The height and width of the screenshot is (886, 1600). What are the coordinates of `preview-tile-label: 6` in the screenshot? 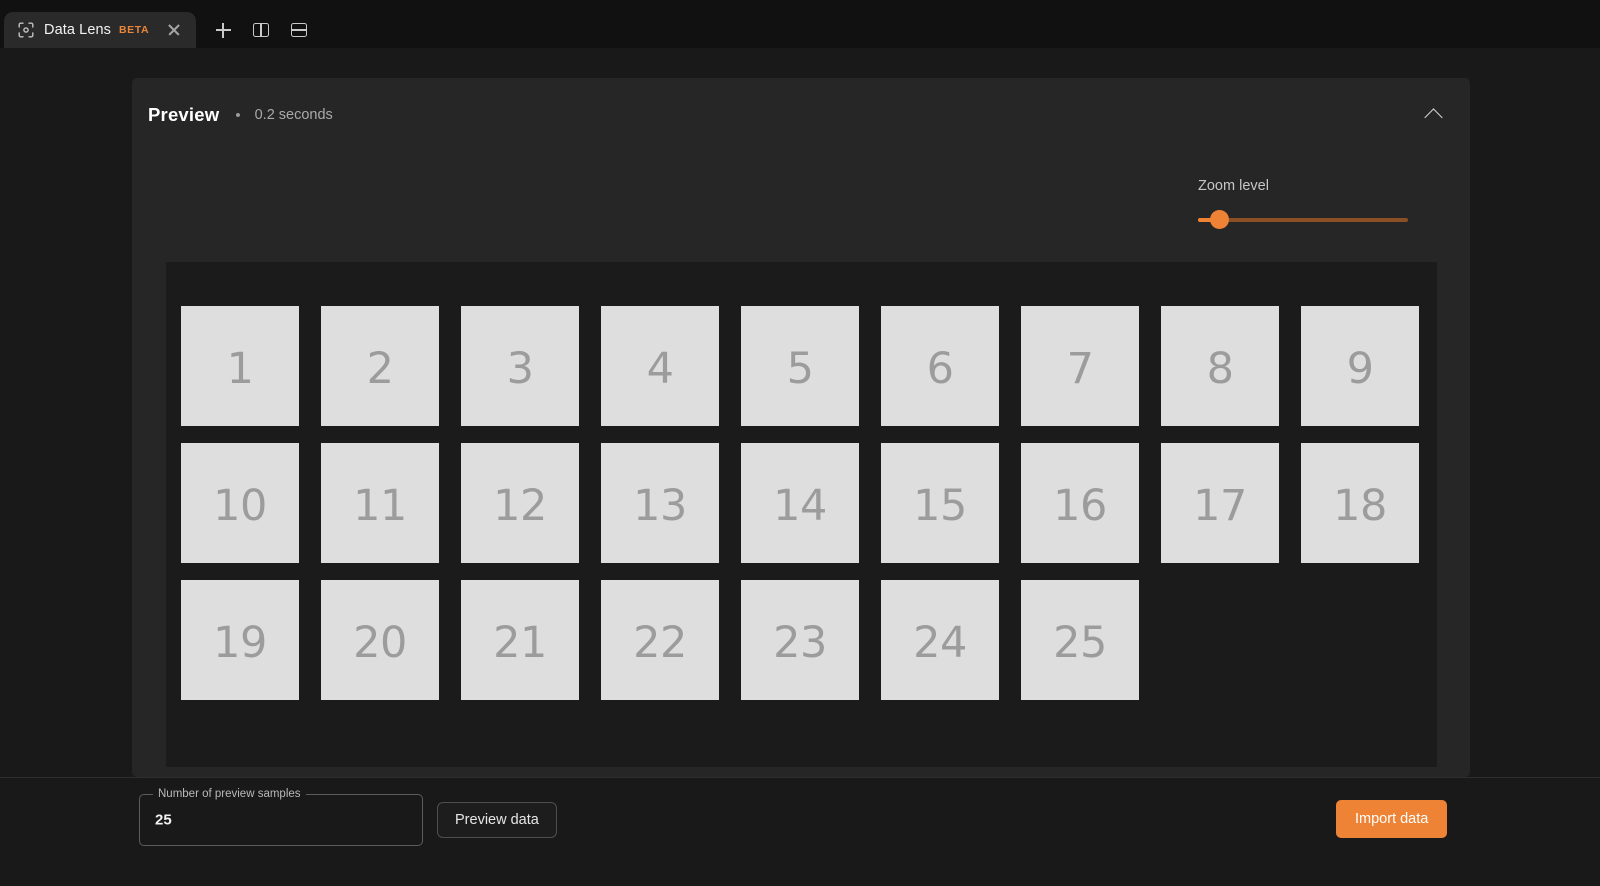 It's located at (940, 368).